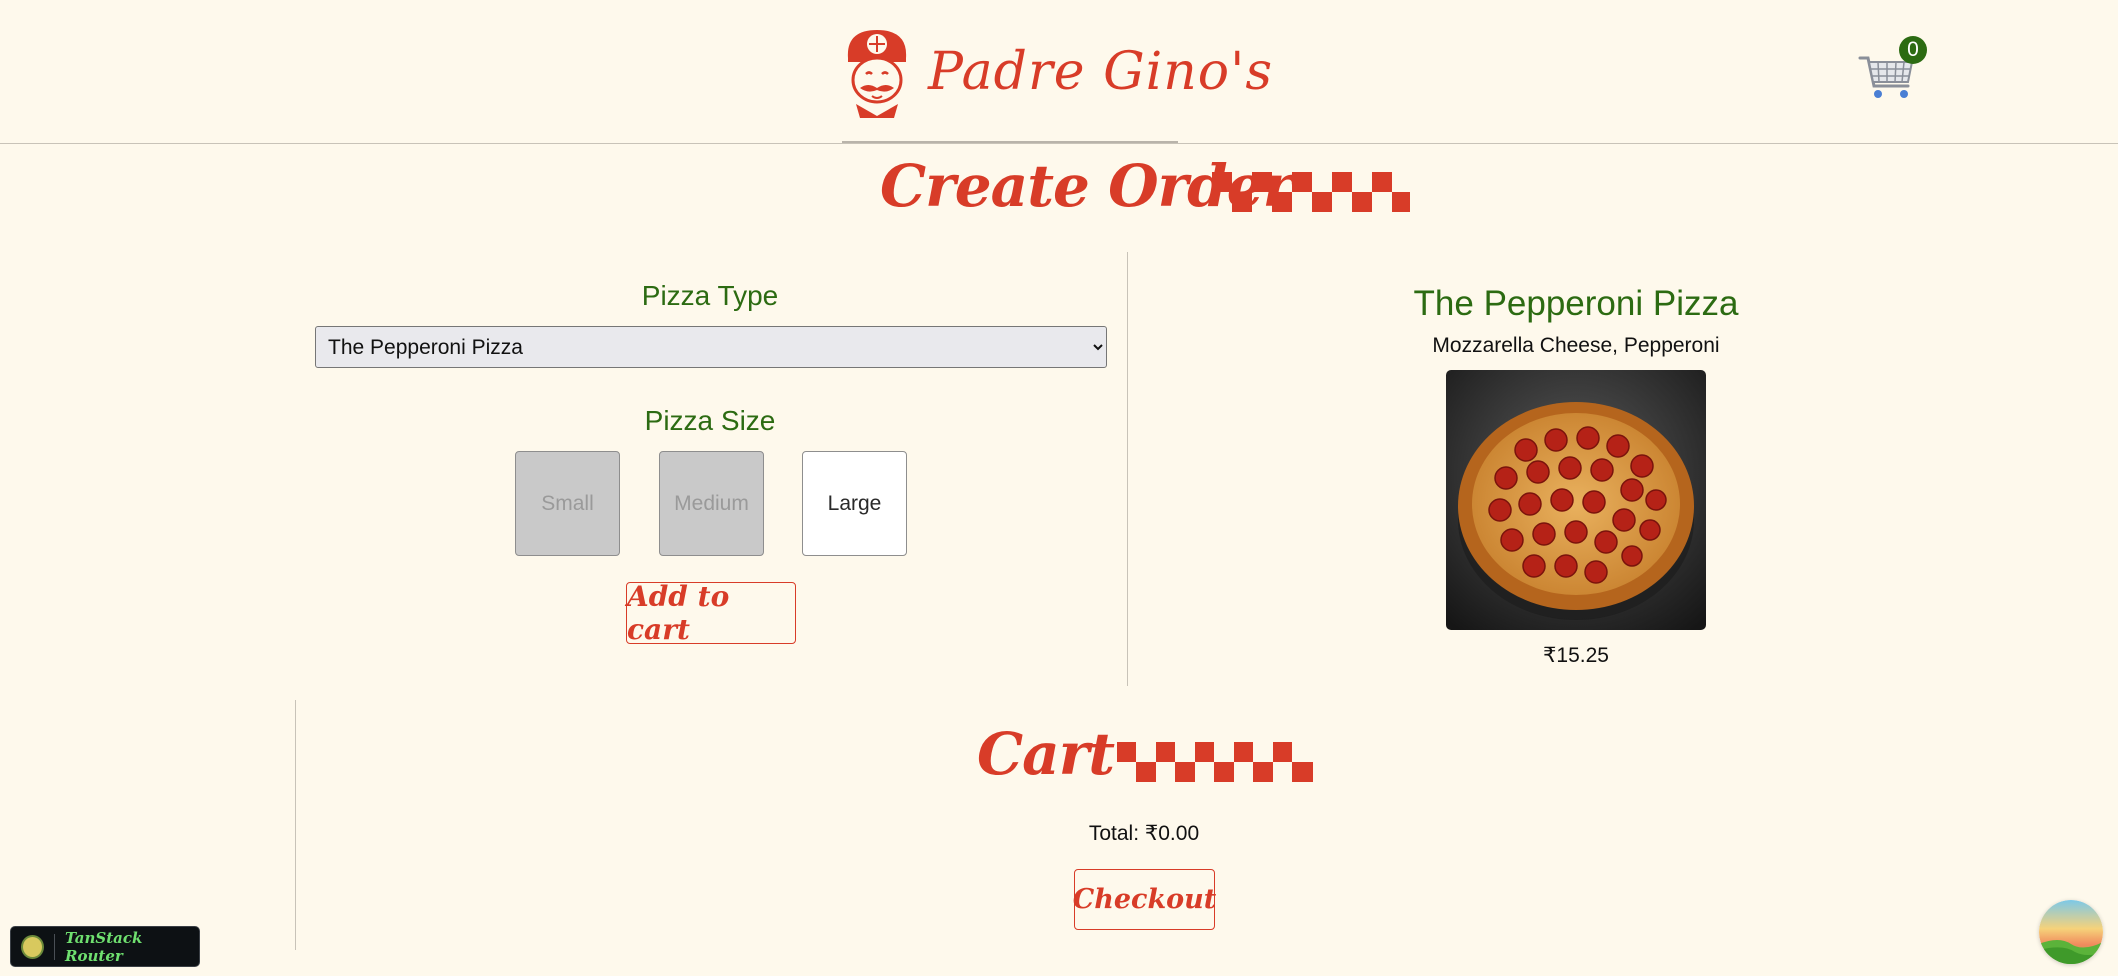 This screenshot has width=2118, height=976. What do you see at coordinates (1576, 655) in the screenshot?
I see `pizza-price: ₹15.25` at bounding box center [1576, 655].